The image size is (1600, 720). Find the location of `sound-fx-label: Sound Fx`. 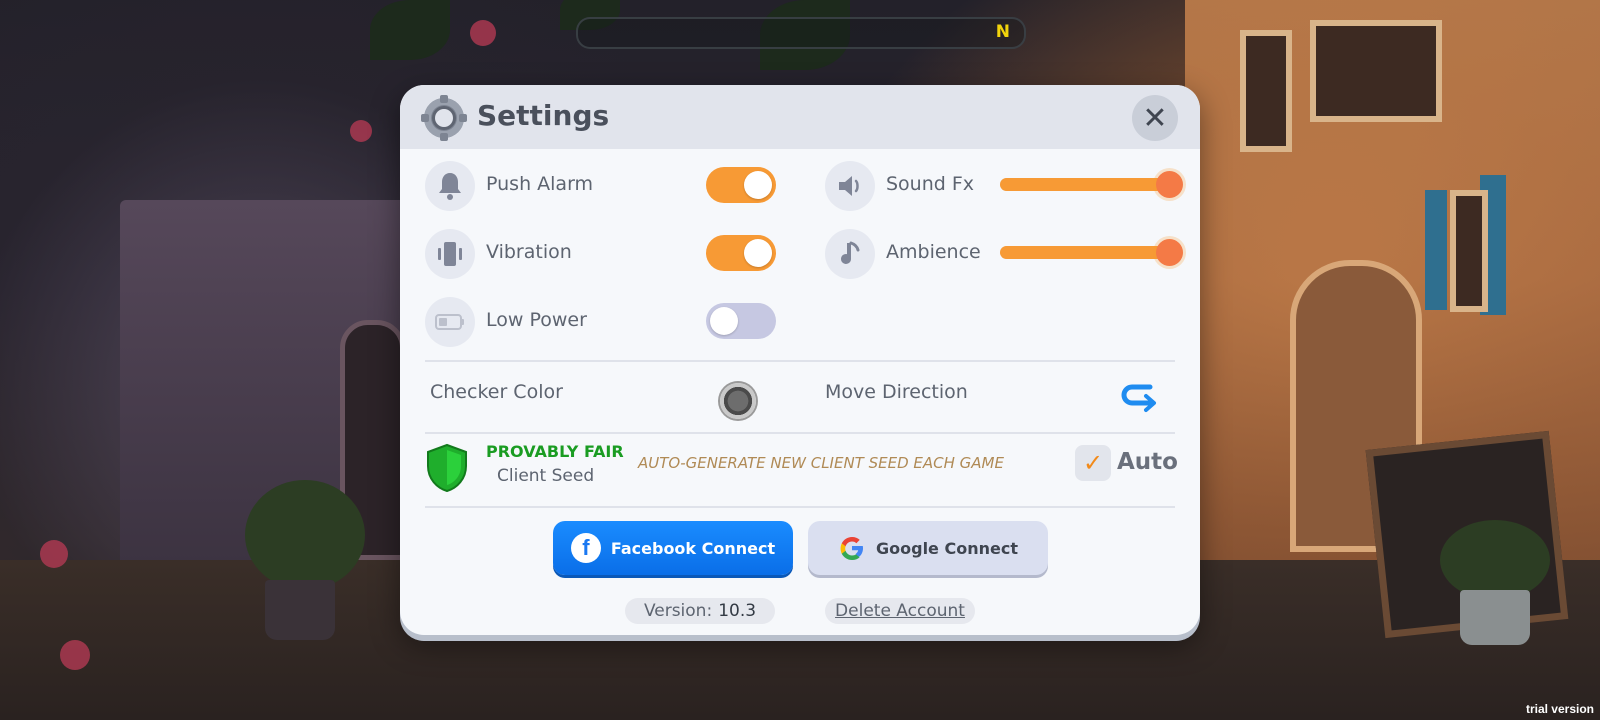

sound-fx-label: Sound Fx is located at coordinates (930, 184).